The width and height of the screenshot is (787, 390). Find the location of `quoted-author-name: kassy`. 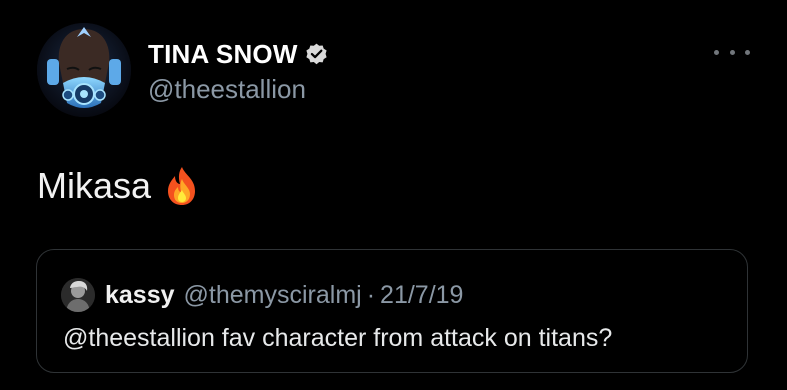

quoted-author-name: kassy is located at coordinates (140, 295).